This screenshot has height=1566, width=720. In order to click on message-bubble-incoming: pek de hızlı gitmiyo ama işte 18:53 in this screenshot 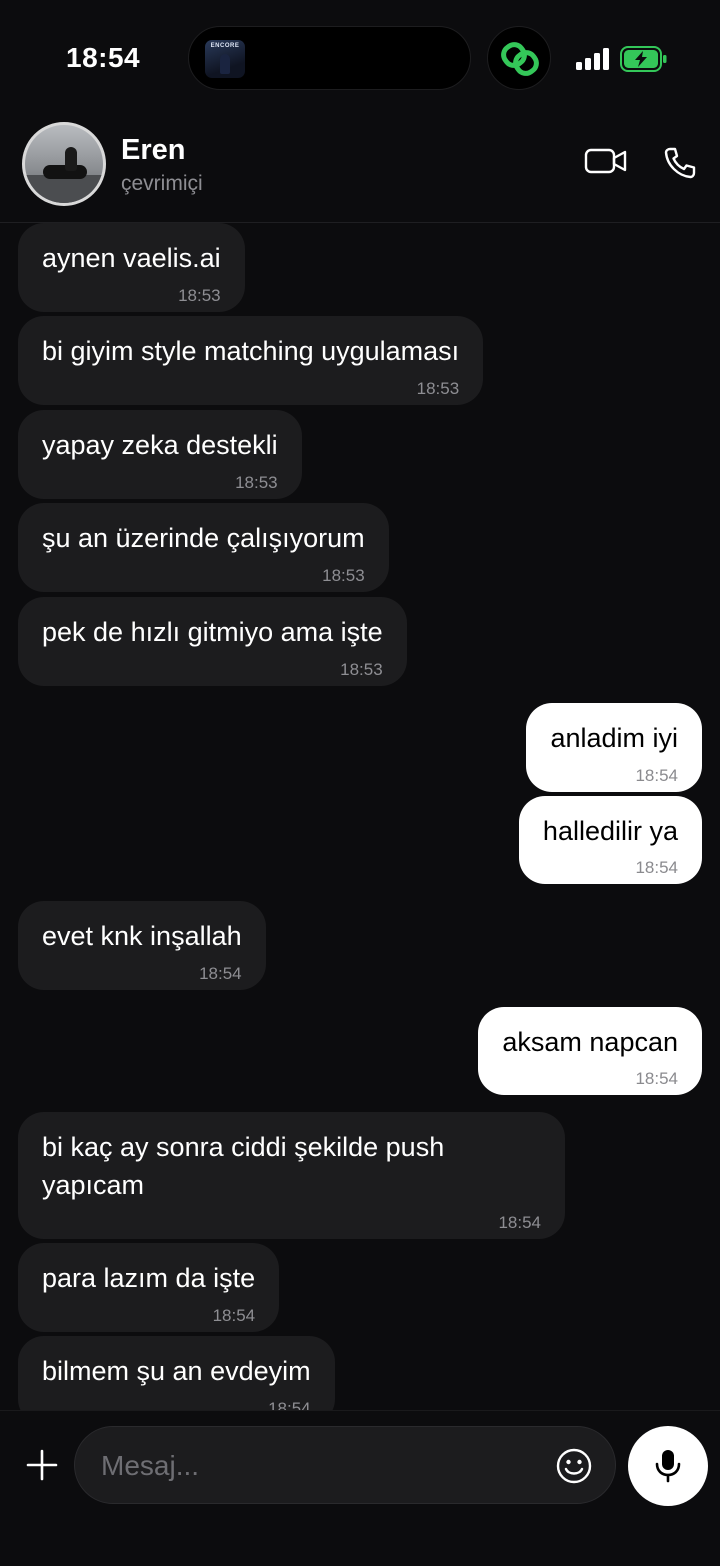, I will do `click(212, 641)`.